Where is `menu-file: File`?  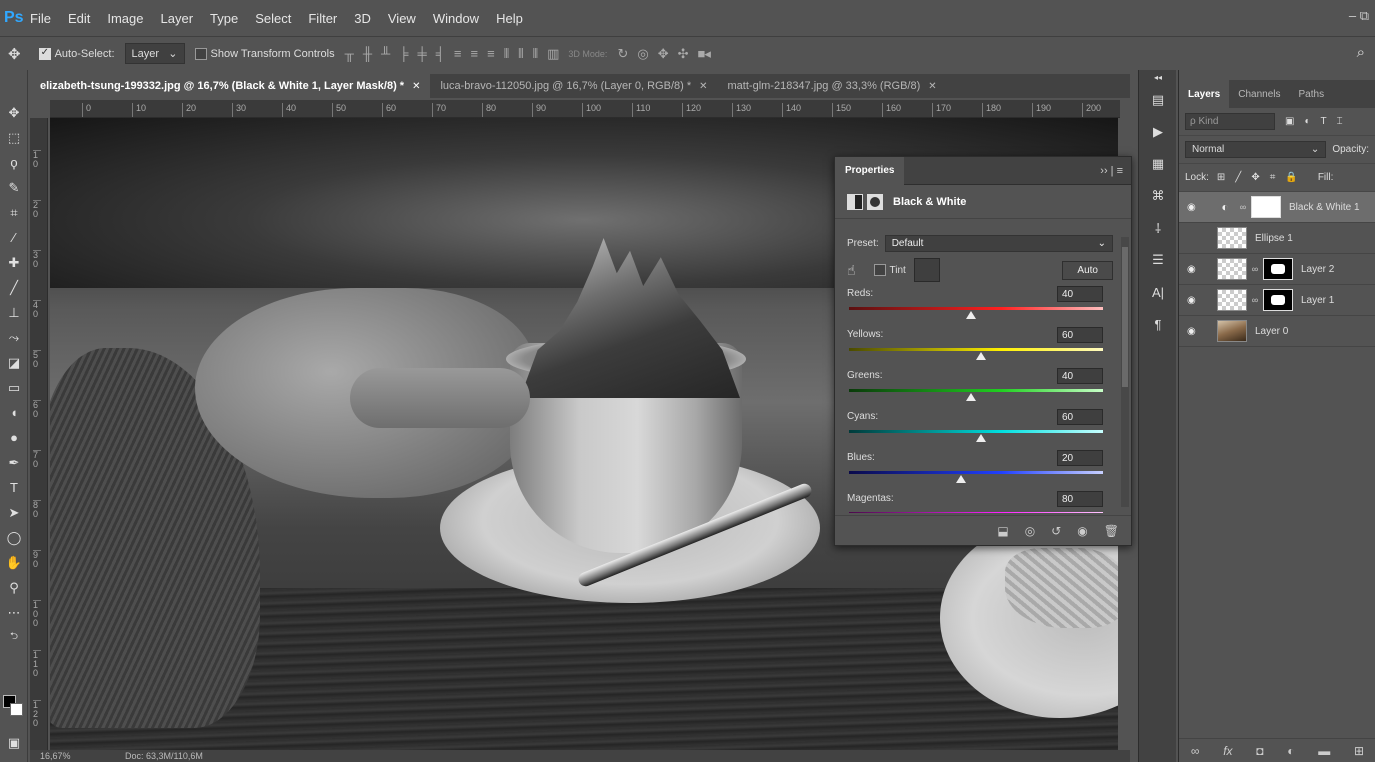
menu-file: File is located at coordinates (40, 18).